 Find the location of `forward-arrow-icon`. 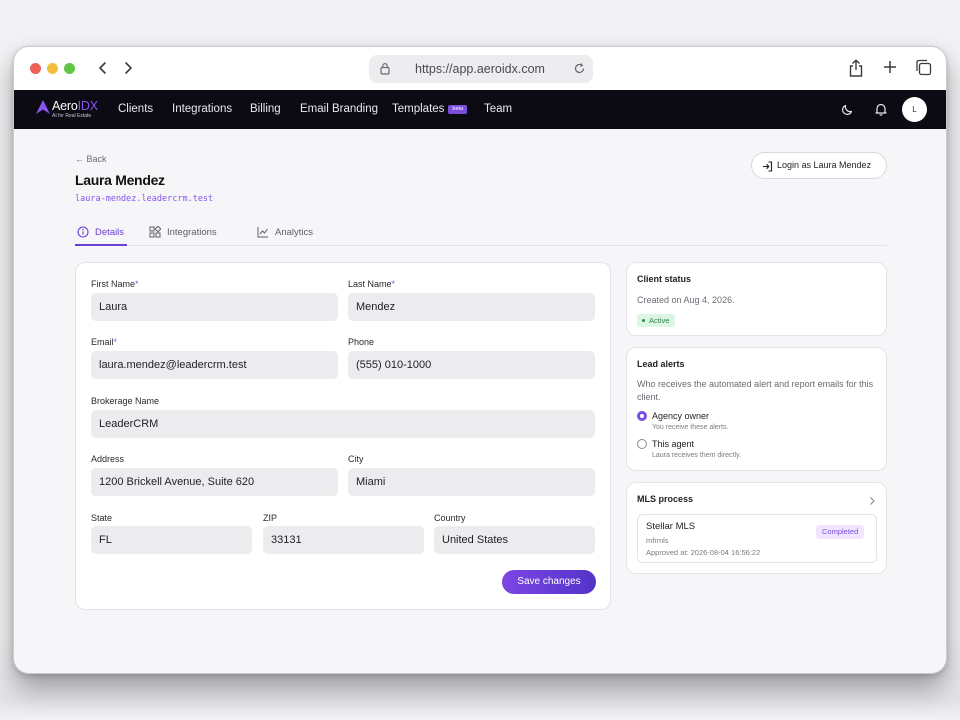

forward-arrow-icon is located at coordinates (128, 68).